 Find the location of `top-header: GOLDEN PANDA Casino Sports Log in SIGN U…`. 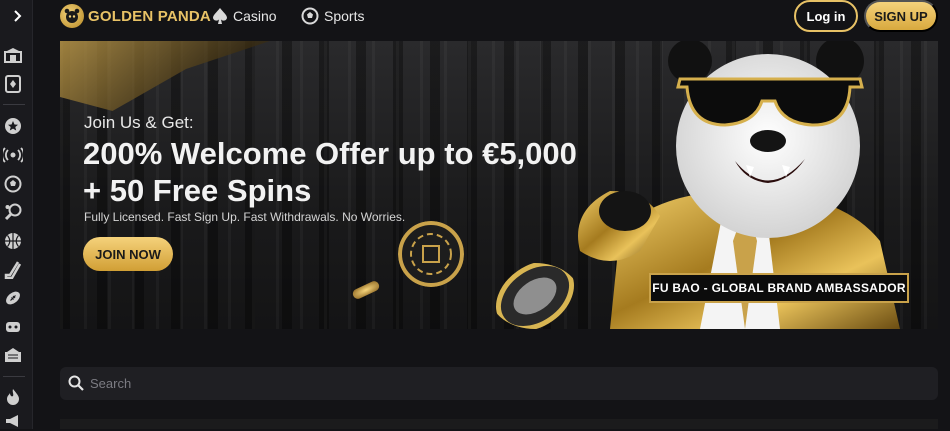

top-header: GOLDEN PANDA Casino Sports Log in SIGN U… is located at coordinates (491, 16).